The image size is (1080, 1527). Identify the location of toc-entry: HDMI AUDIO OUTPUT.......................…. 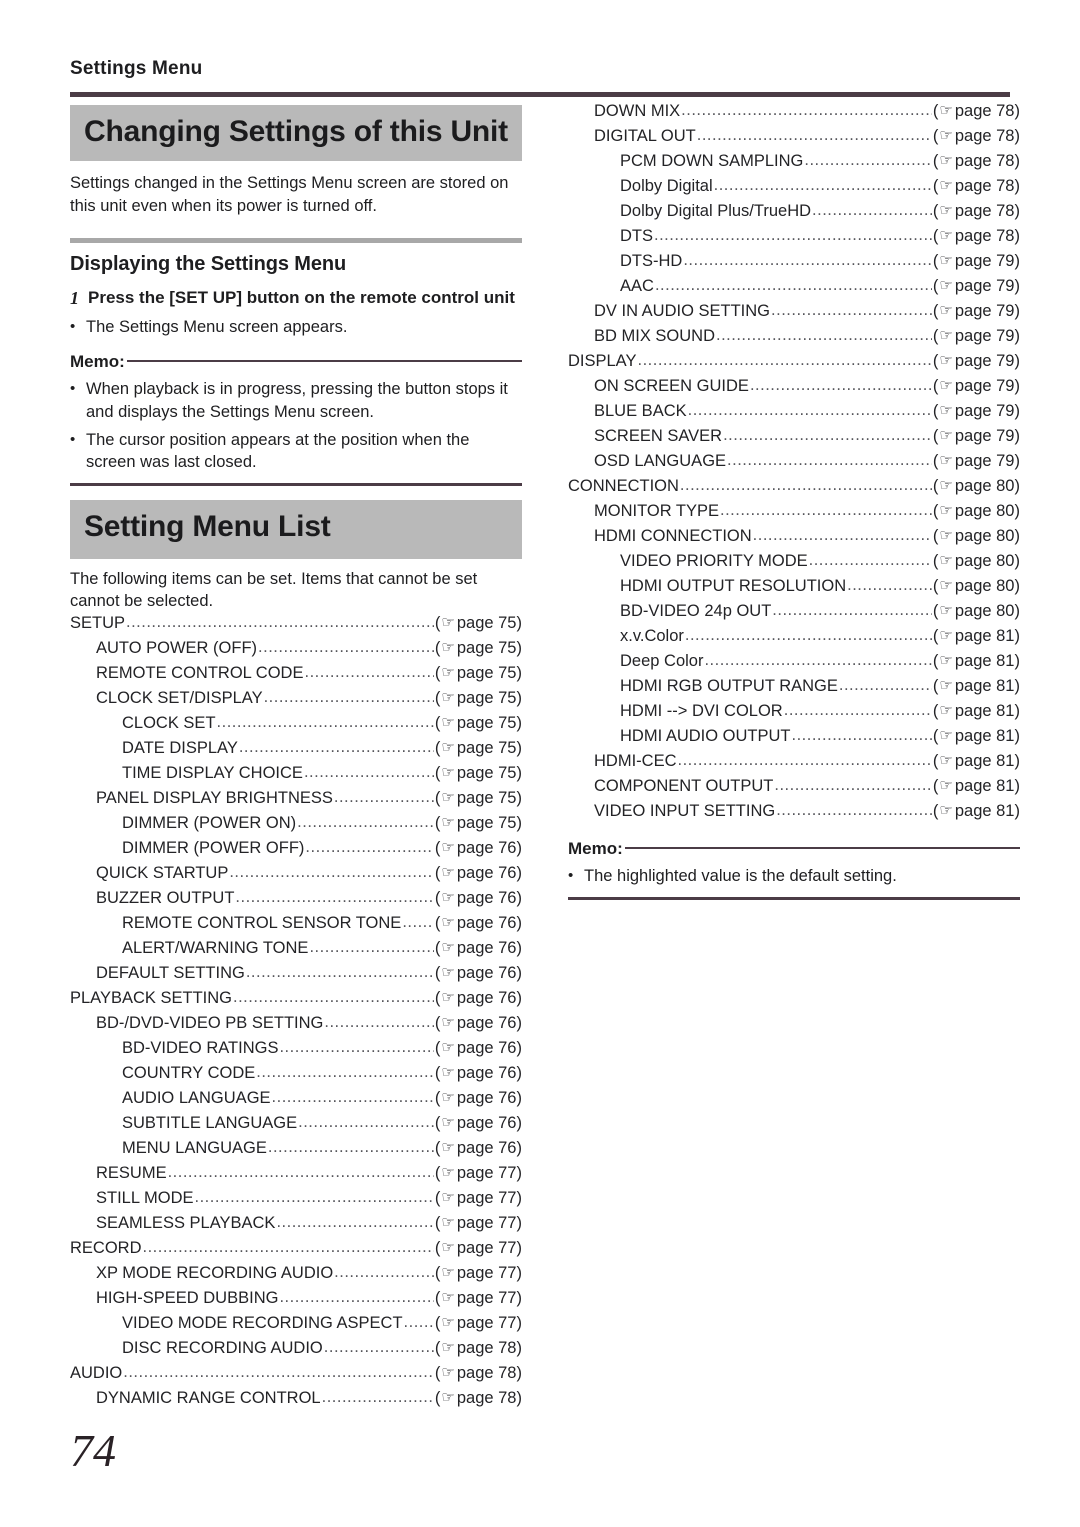
(794, 739).